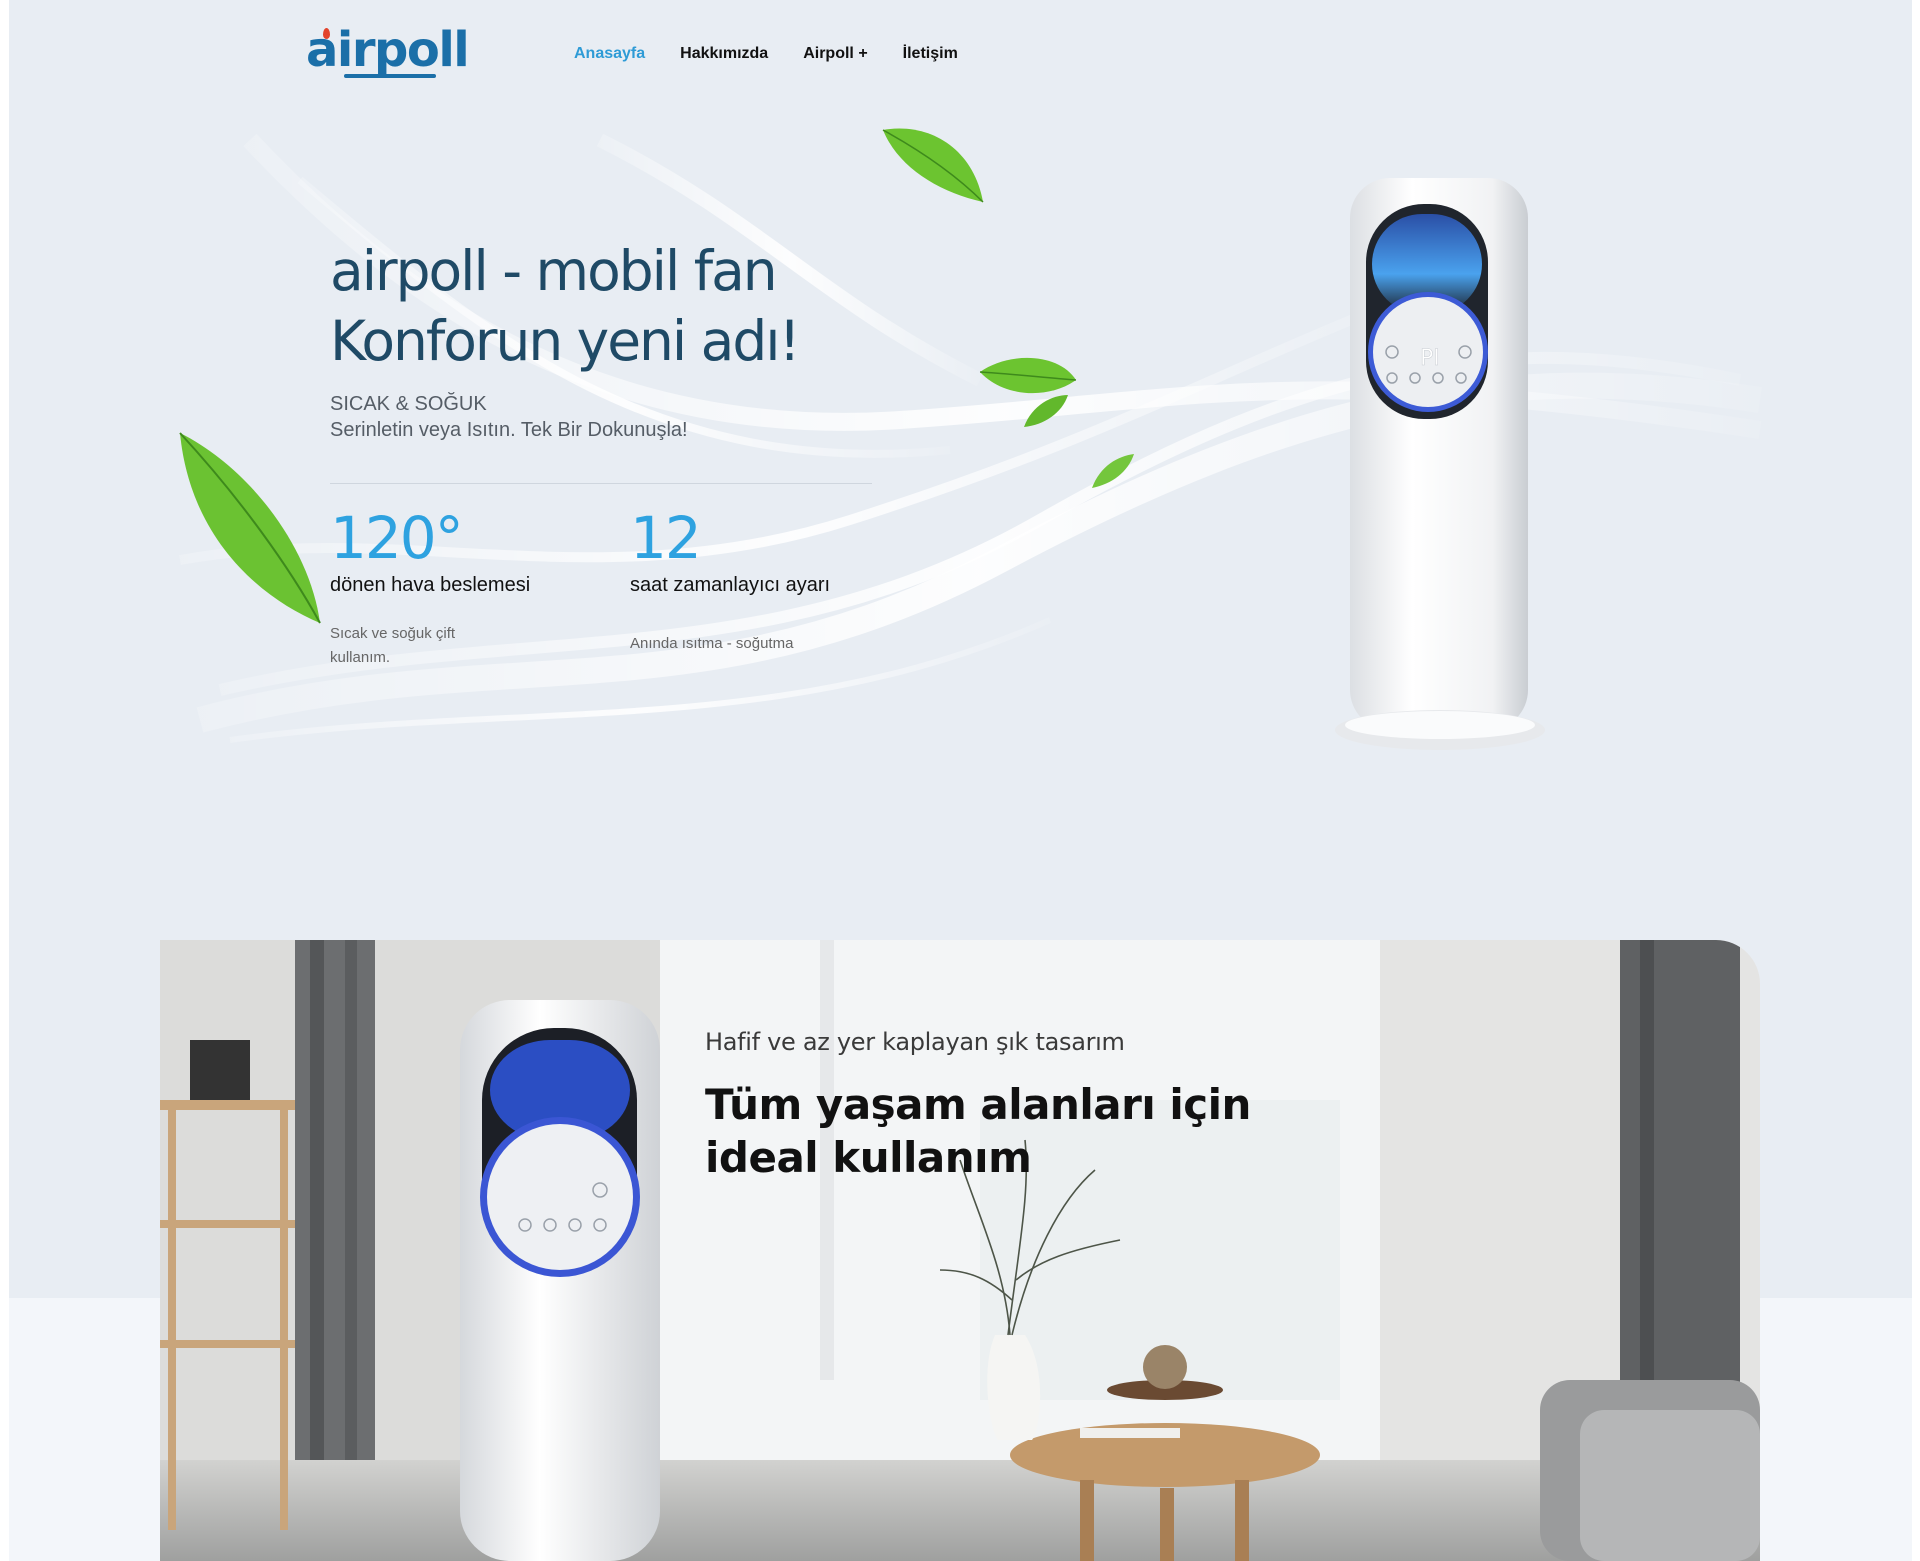 The width and height of the screenshot is (1920, 1561). What do you see at coordinates (930, 54) in the screenshot?
I see `nav-item-iletisim: İletişim` at bounding box center [930, 54].